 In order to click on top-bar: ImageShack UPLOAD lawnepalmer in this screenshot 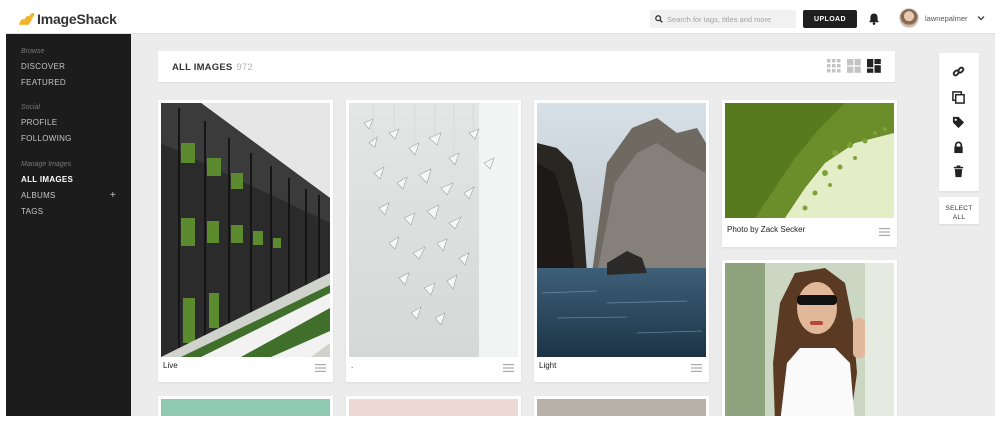, I will do `click(500, 18)`.